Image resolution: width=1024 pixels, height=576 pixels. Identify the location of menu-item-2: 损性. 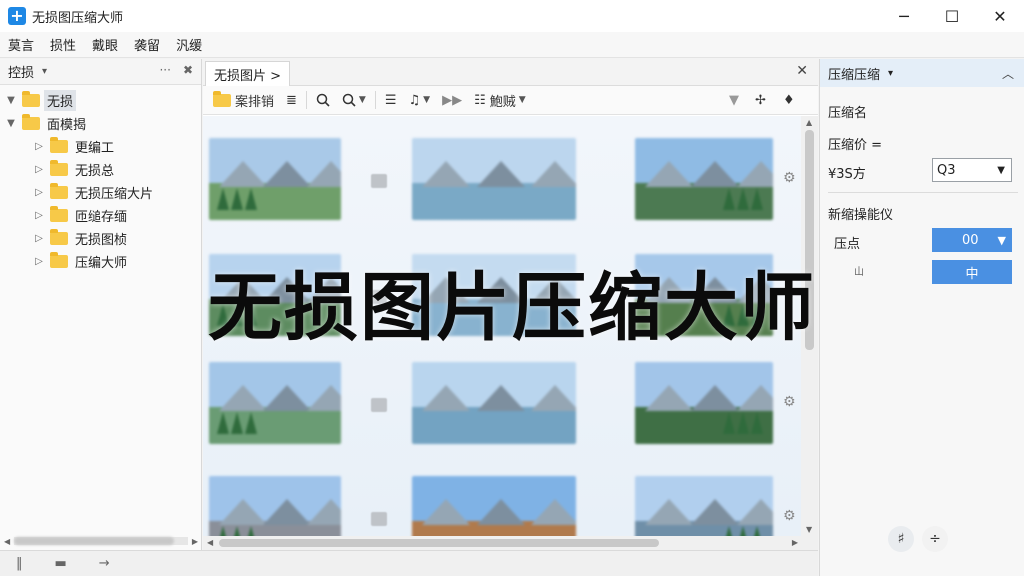
(63, 44).